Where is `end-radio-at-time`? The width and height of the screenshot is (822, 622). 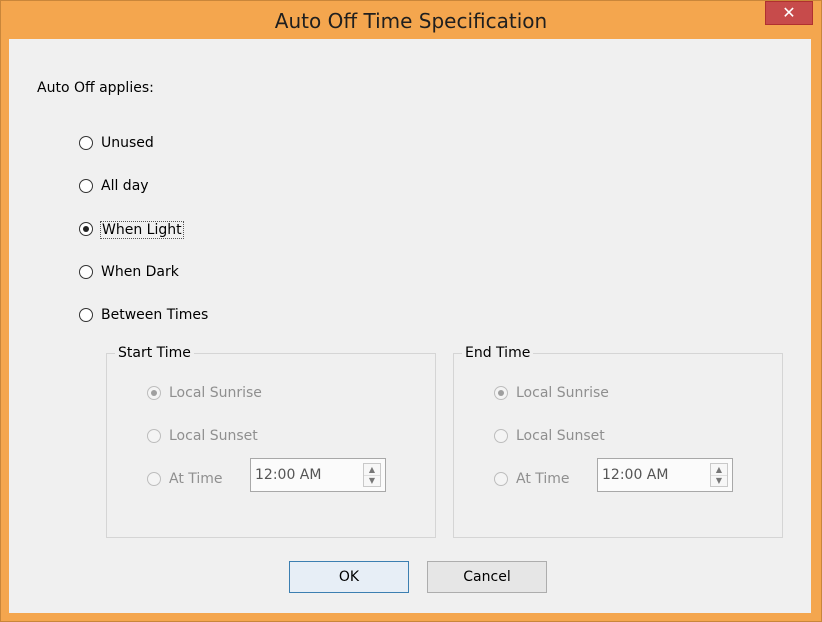
end-radio-at-time is located at coordinates (501, 479).